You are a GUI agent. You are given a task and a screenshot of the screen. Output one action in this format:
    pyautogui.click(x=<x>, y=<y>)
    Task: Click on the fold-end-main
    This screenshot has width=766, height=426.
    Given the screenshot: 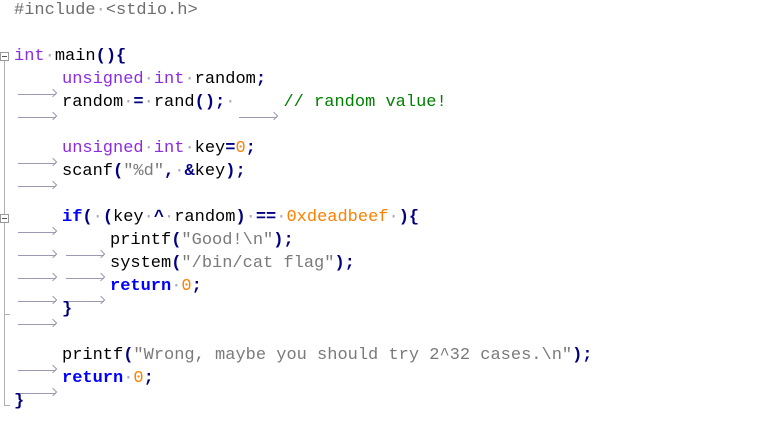 What is the action you would take?
    pyautogui.click(x=7, y=405)
    